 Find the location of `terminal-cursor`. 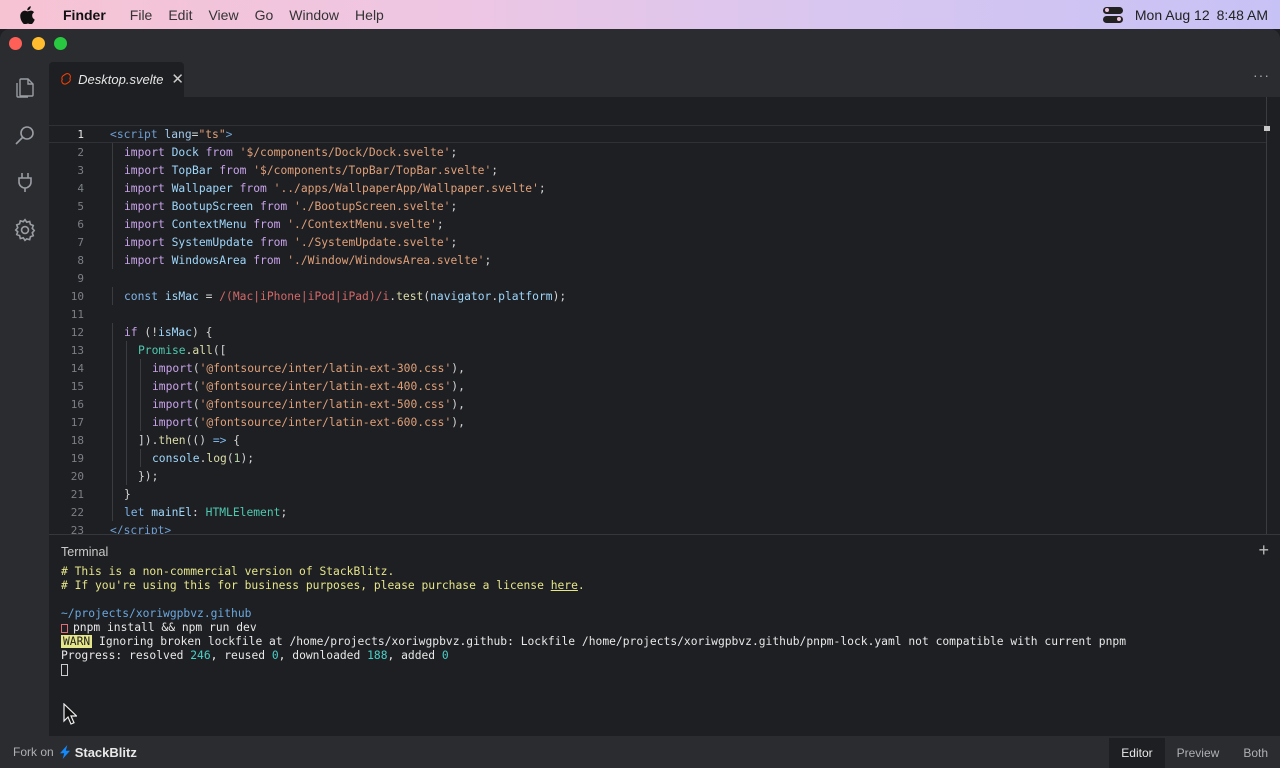

terminal-cursor is located at coordinates (64, 670).